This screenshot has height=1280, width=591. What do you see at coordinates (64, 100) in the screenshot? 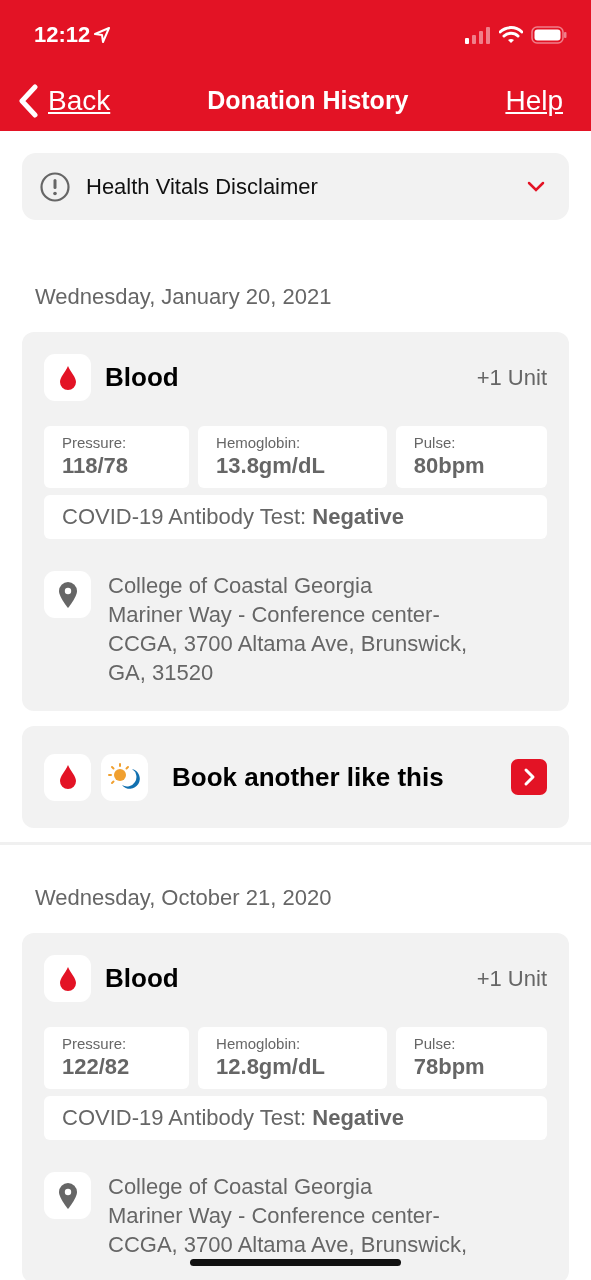
I see `back-button: Back` at bounding box center [64, 100].